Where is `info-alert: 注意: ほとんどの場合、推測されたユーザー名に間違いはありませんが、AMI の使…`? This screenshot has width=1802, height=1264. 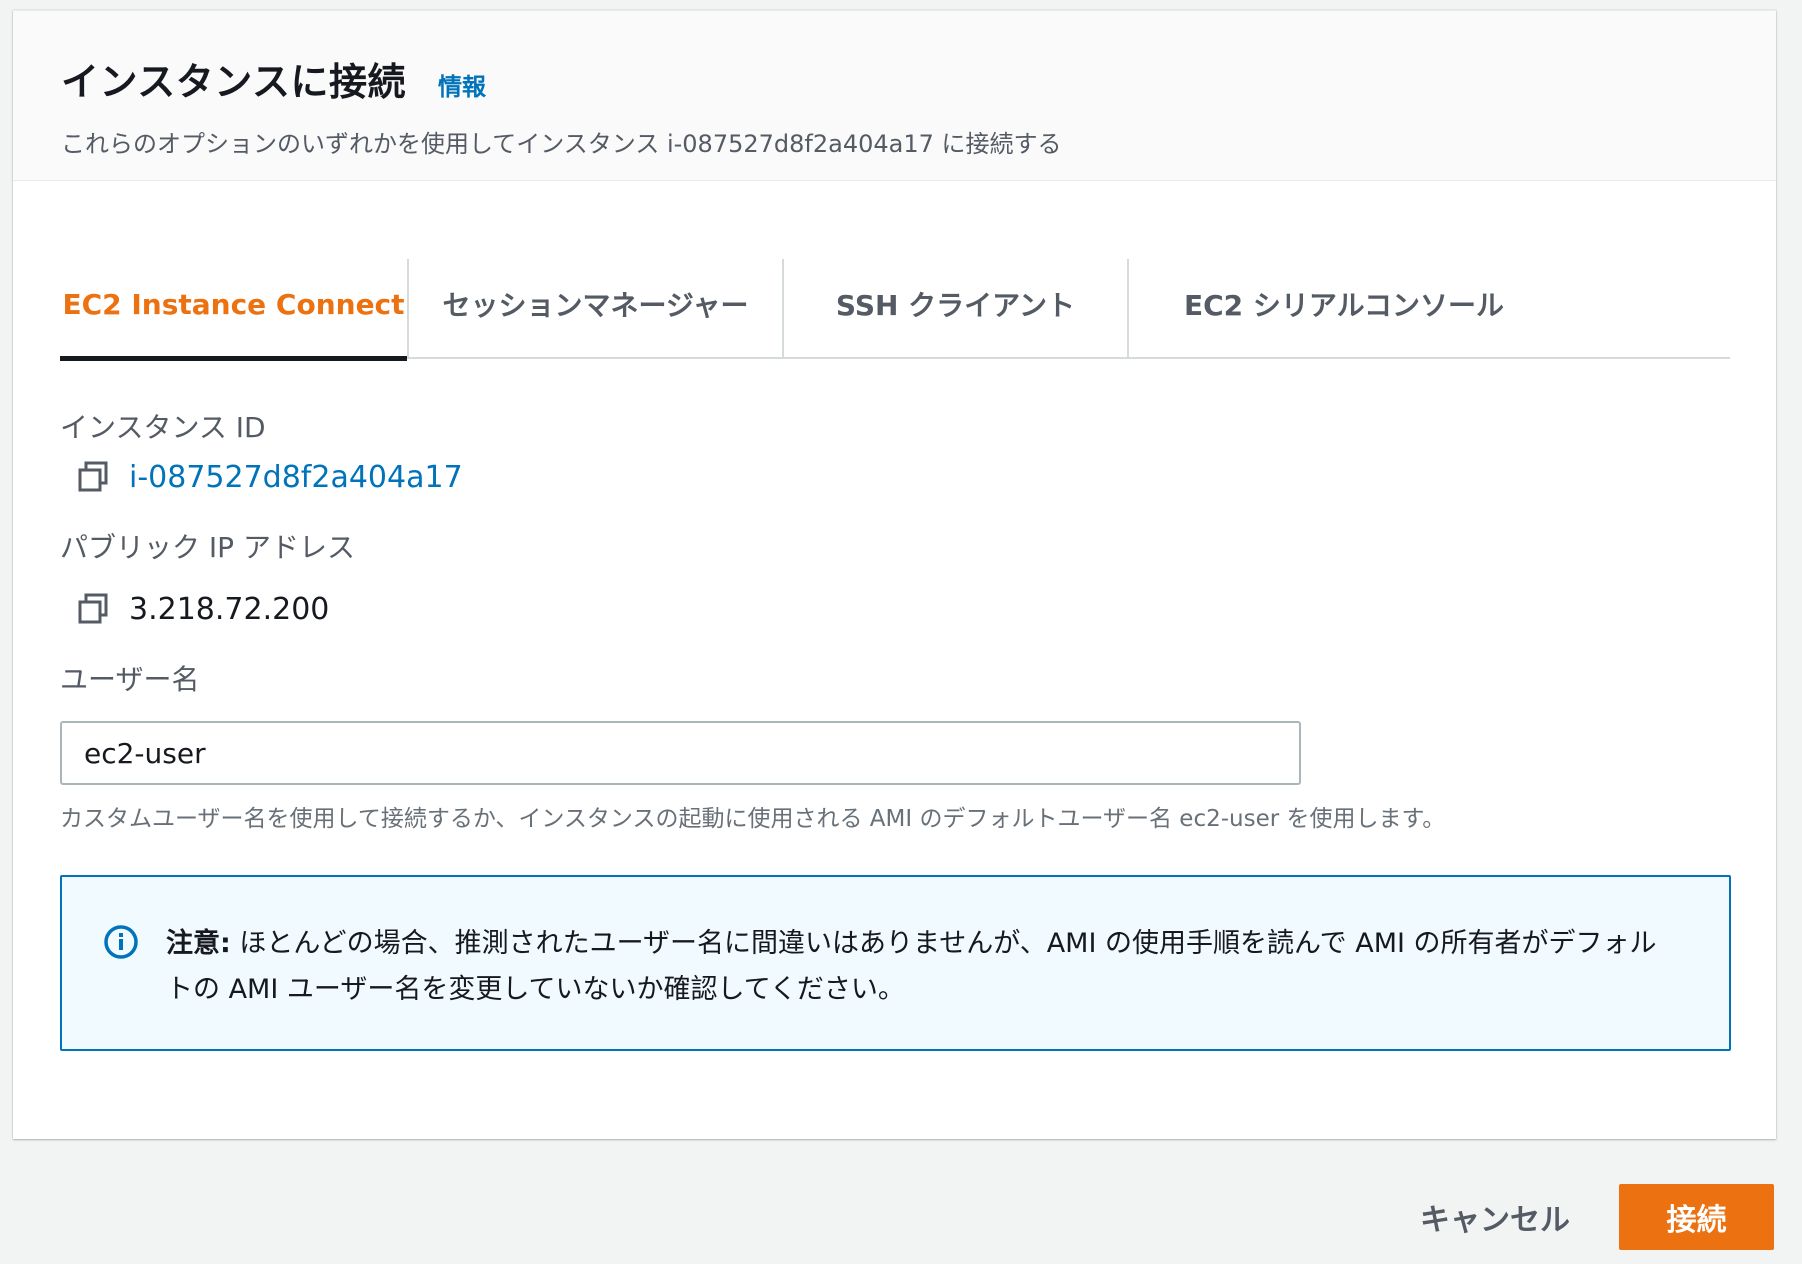 info-alert: 注意: ほとんどの場合、推測されたユーザー名に間違いはありませんが、AMI の使… is located at coordinates (895, 963).